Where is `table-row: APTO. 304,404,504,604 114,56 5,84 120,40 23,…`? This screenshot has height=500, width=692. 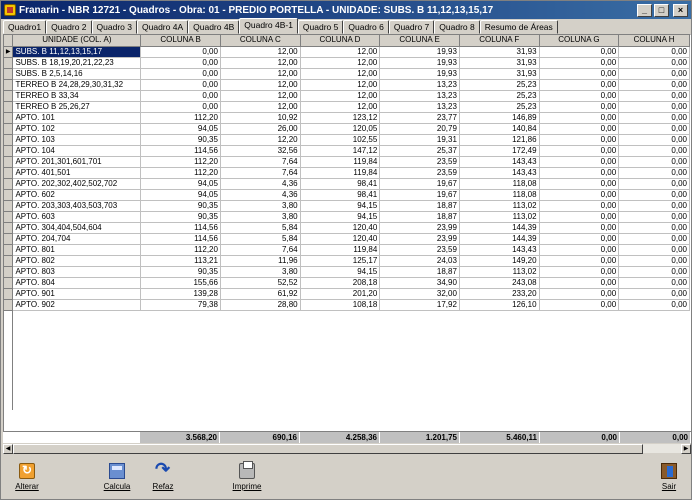 table-row: APTO. 304,404,504,604 114,56 5,84 120,40 23,… is located at coordinates (347, 228).